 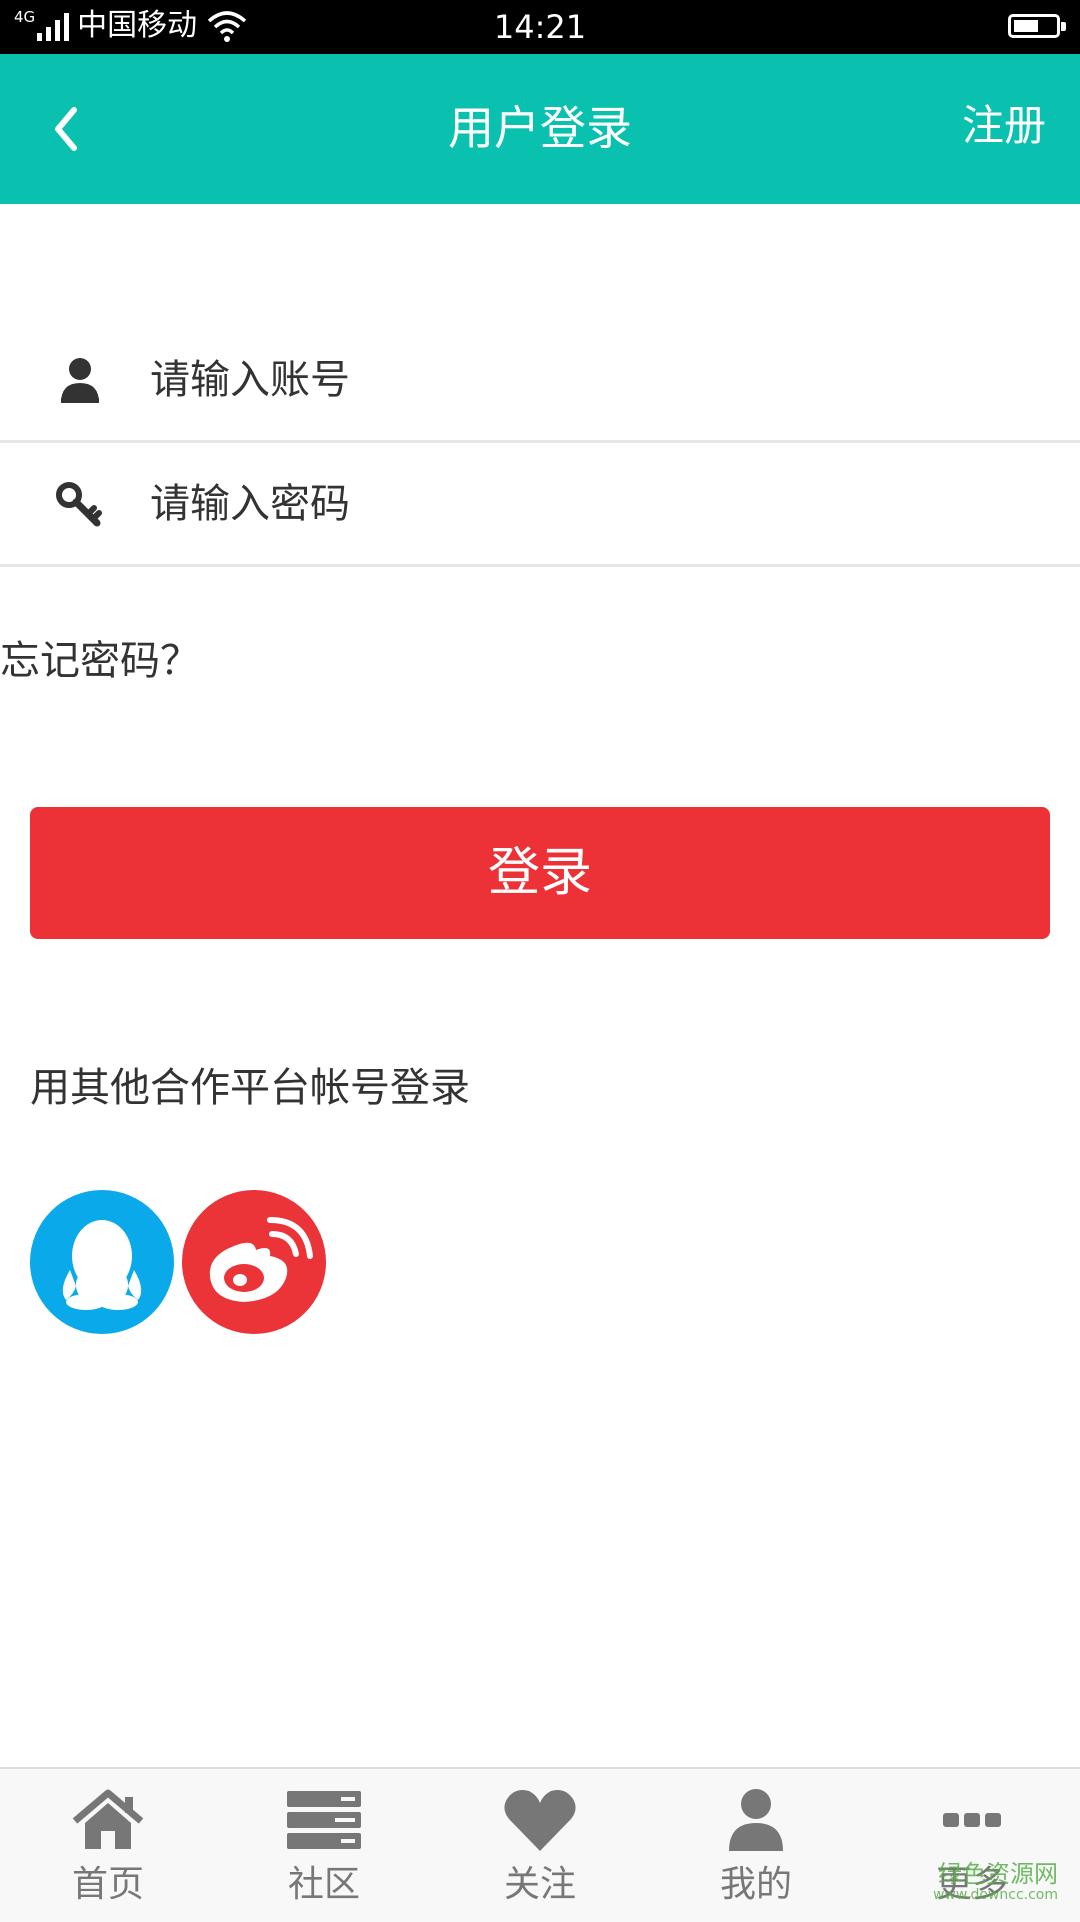 I want to click on nav-header: 用户登录 注册, so click(x=540, y=129).